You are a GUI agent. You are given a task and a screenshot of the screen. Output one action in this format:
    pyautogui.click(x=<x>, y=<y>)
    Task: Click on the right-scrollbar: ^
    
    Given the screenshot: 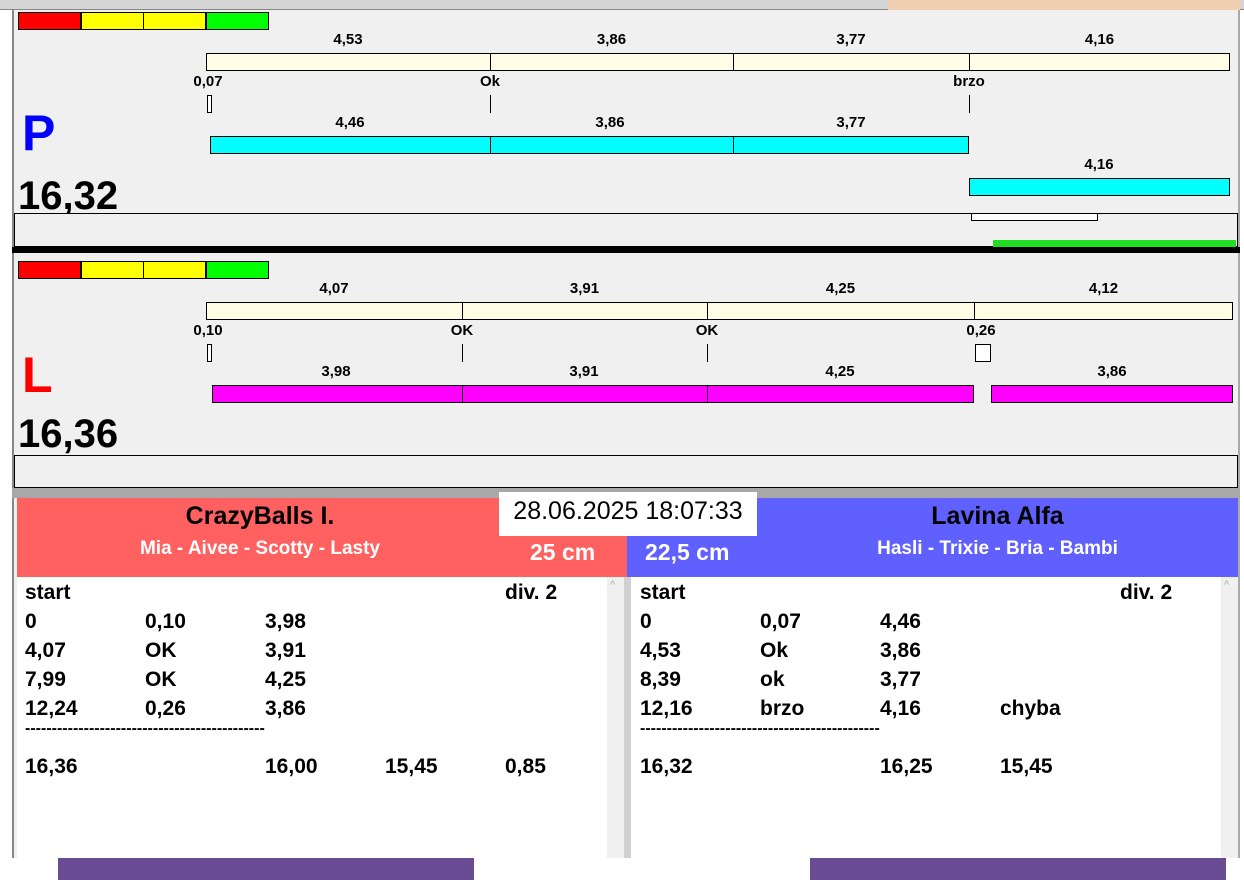 What is the action you would take?
    pyautogui.click(x=1229, y=717)
    